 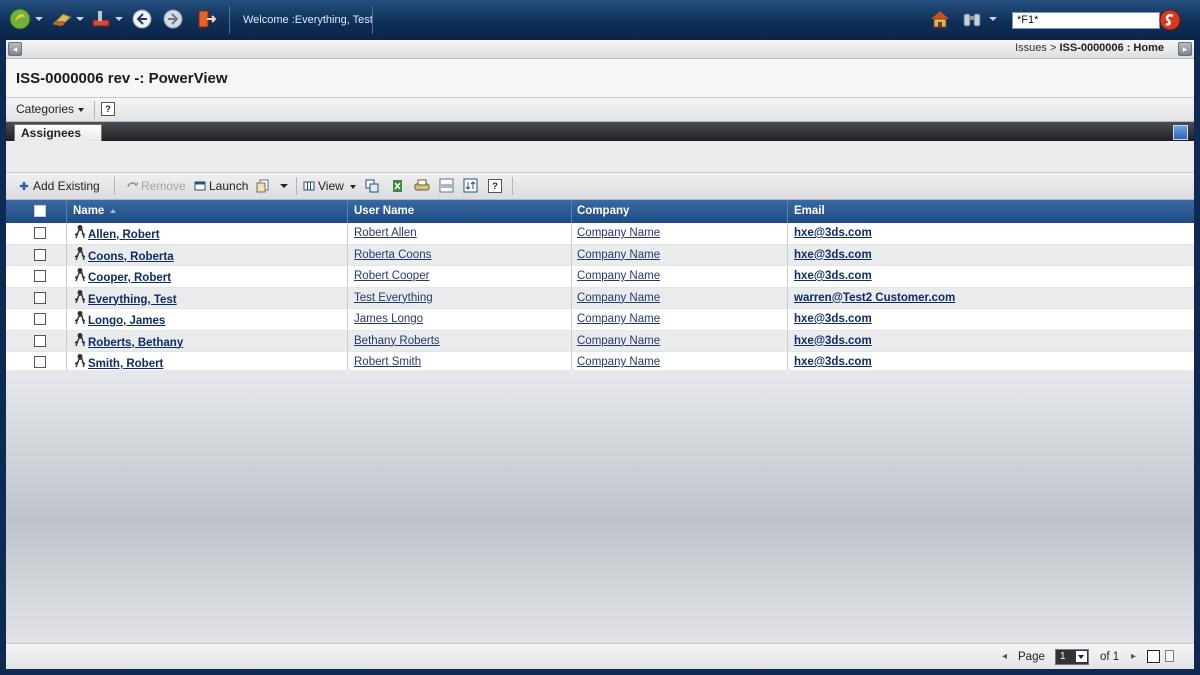 I want to click on page-select: 1, so click(x=1072, y=657).